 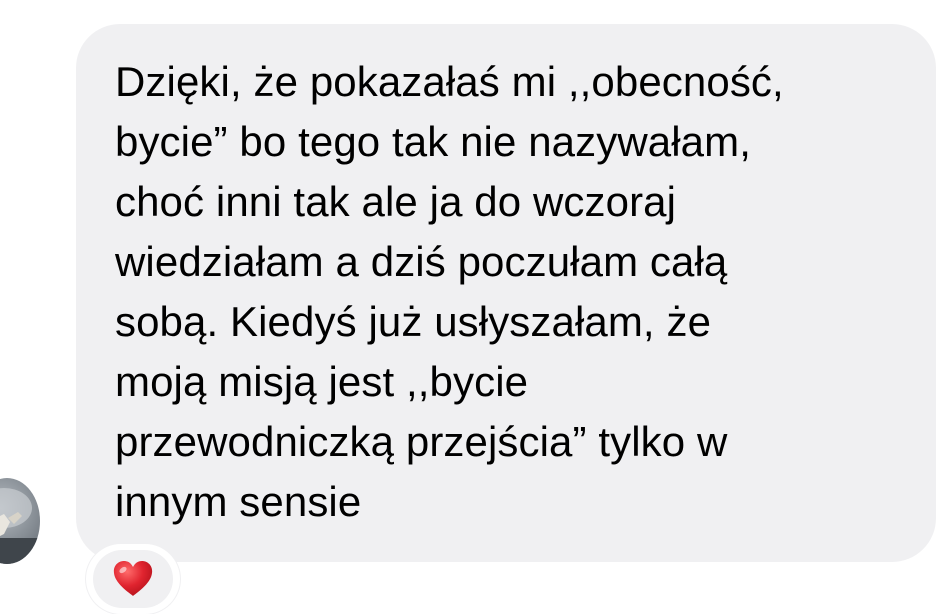 I want to click on reaction-badge, so click(x=133, y=579).